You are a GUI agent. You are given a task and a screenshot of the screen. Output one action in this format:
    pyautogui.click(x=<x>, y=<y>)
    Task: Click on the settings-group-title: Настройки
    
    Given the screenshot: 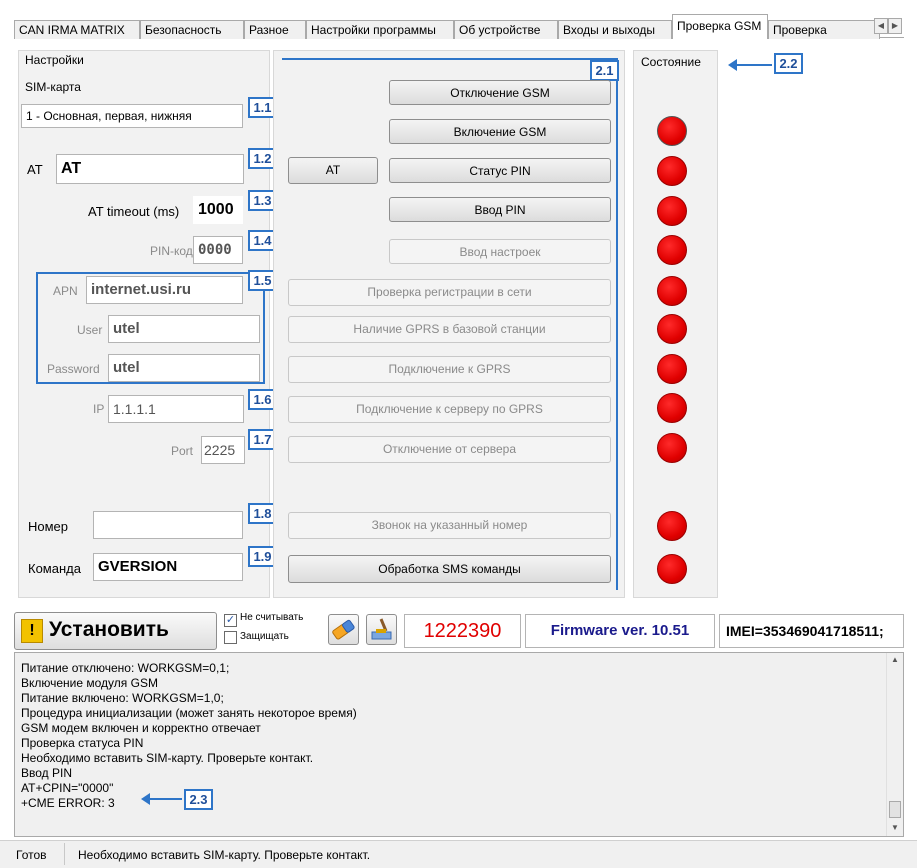 What is the action you would take?
    pyautogui.click(x=54, y=60)
    